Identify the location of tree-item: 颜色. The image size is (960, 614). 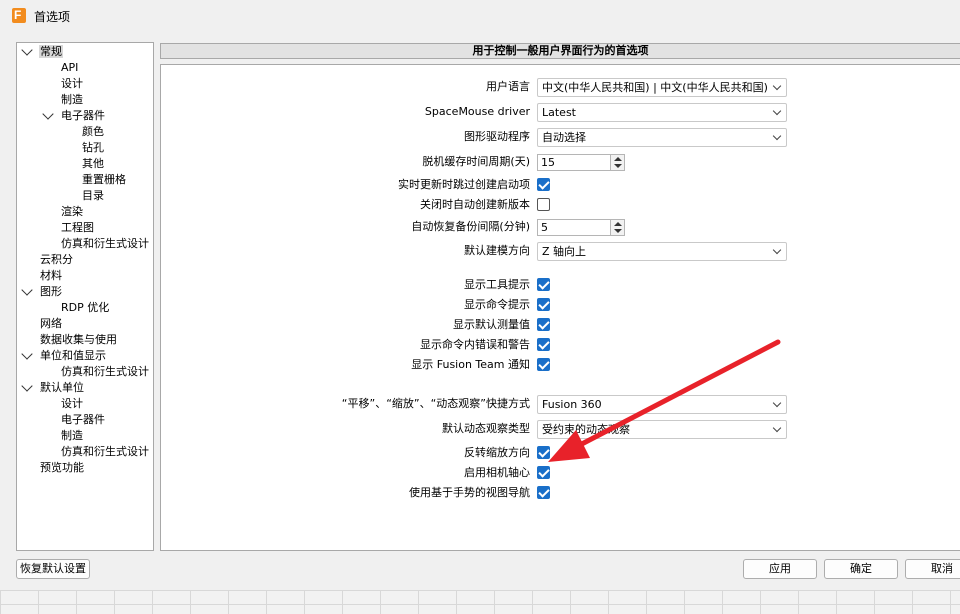
(93, 132).